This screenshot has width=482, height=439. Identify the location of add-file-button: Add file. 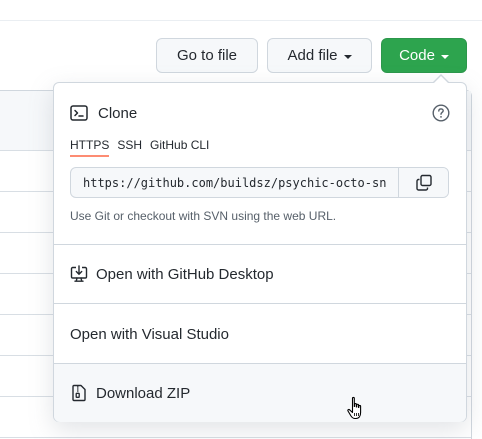
(319, 55).